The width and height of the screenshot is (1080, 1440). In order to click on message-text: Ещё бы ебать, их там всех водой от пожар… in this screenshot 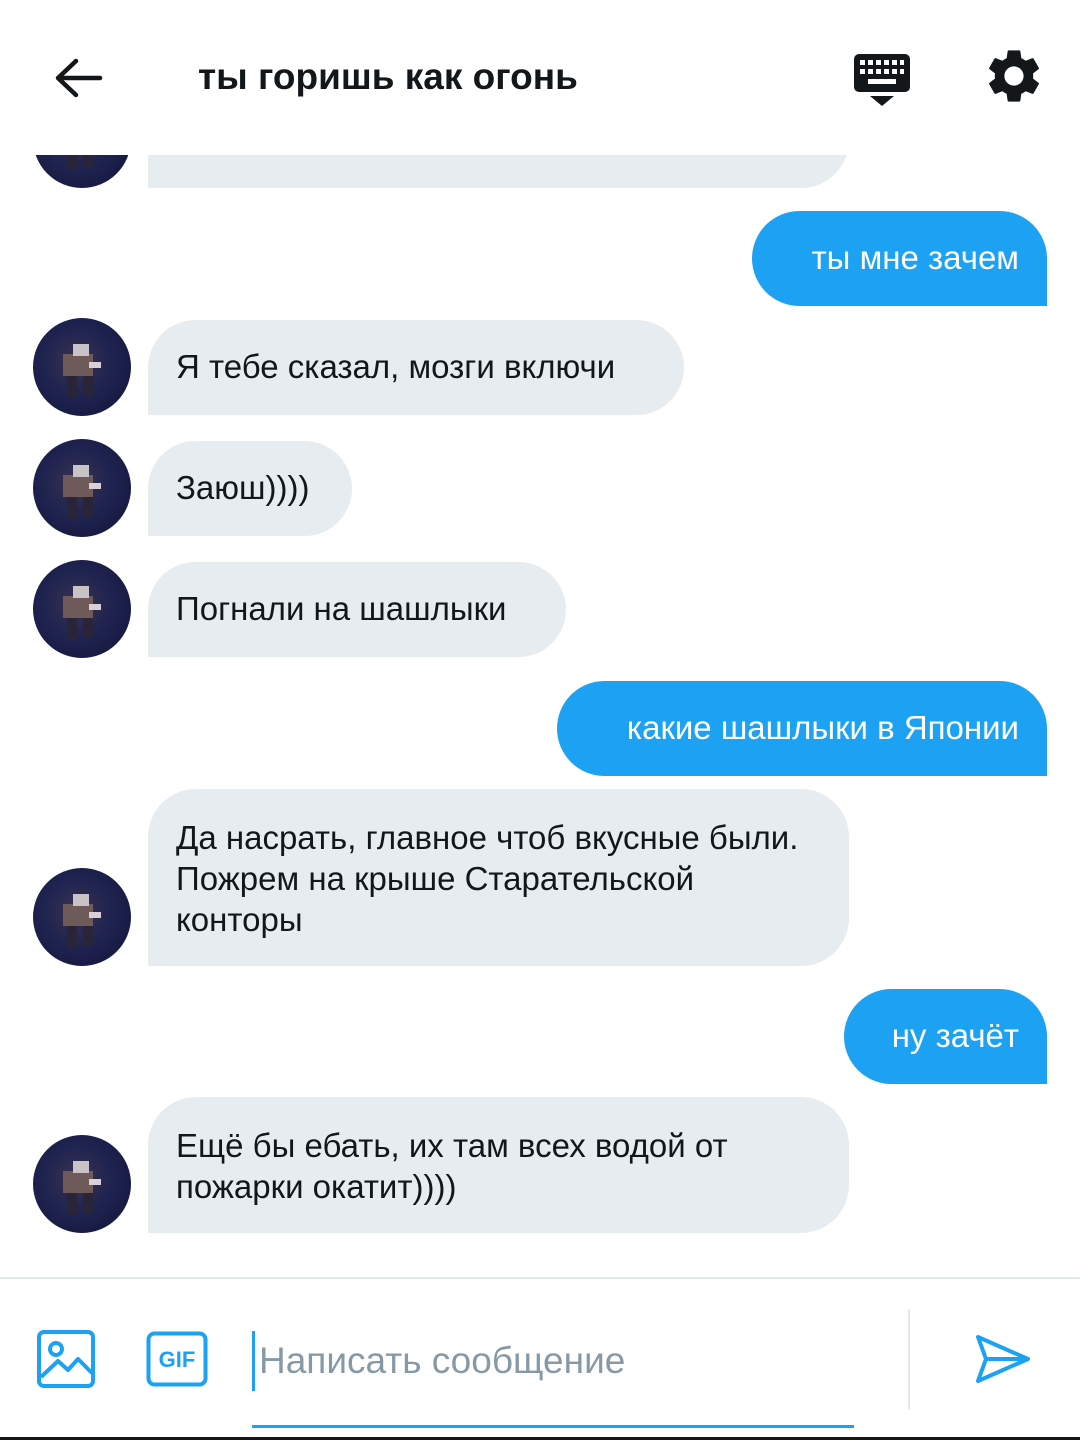, I will do `click(452, 1166)`.